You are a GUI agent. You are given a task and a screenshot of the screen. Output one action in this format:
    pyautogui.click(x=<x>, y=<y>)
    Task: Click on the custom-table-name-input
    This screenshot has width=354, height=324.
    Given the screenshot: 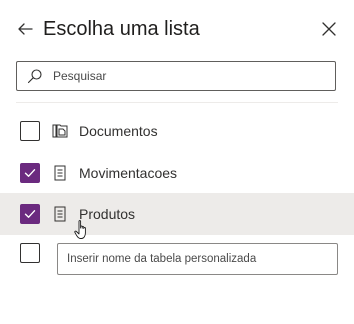 What is the action you would take?
    pyautogui.click(x=198, y=259)
    